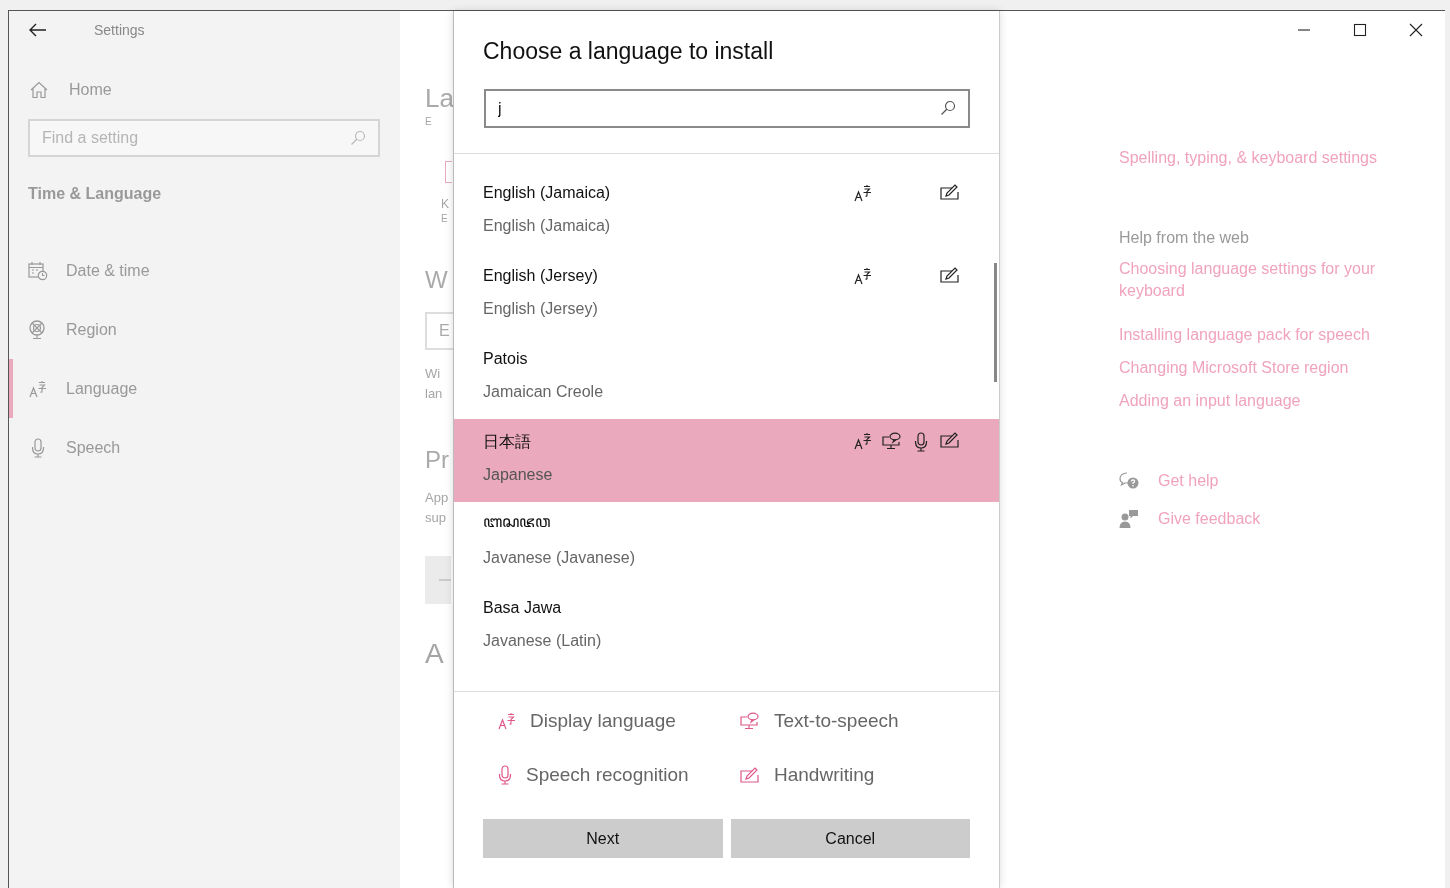 The width and height of the screenshot is (1450, 888). I want to click on nav-item: Region, so click(202, 329).